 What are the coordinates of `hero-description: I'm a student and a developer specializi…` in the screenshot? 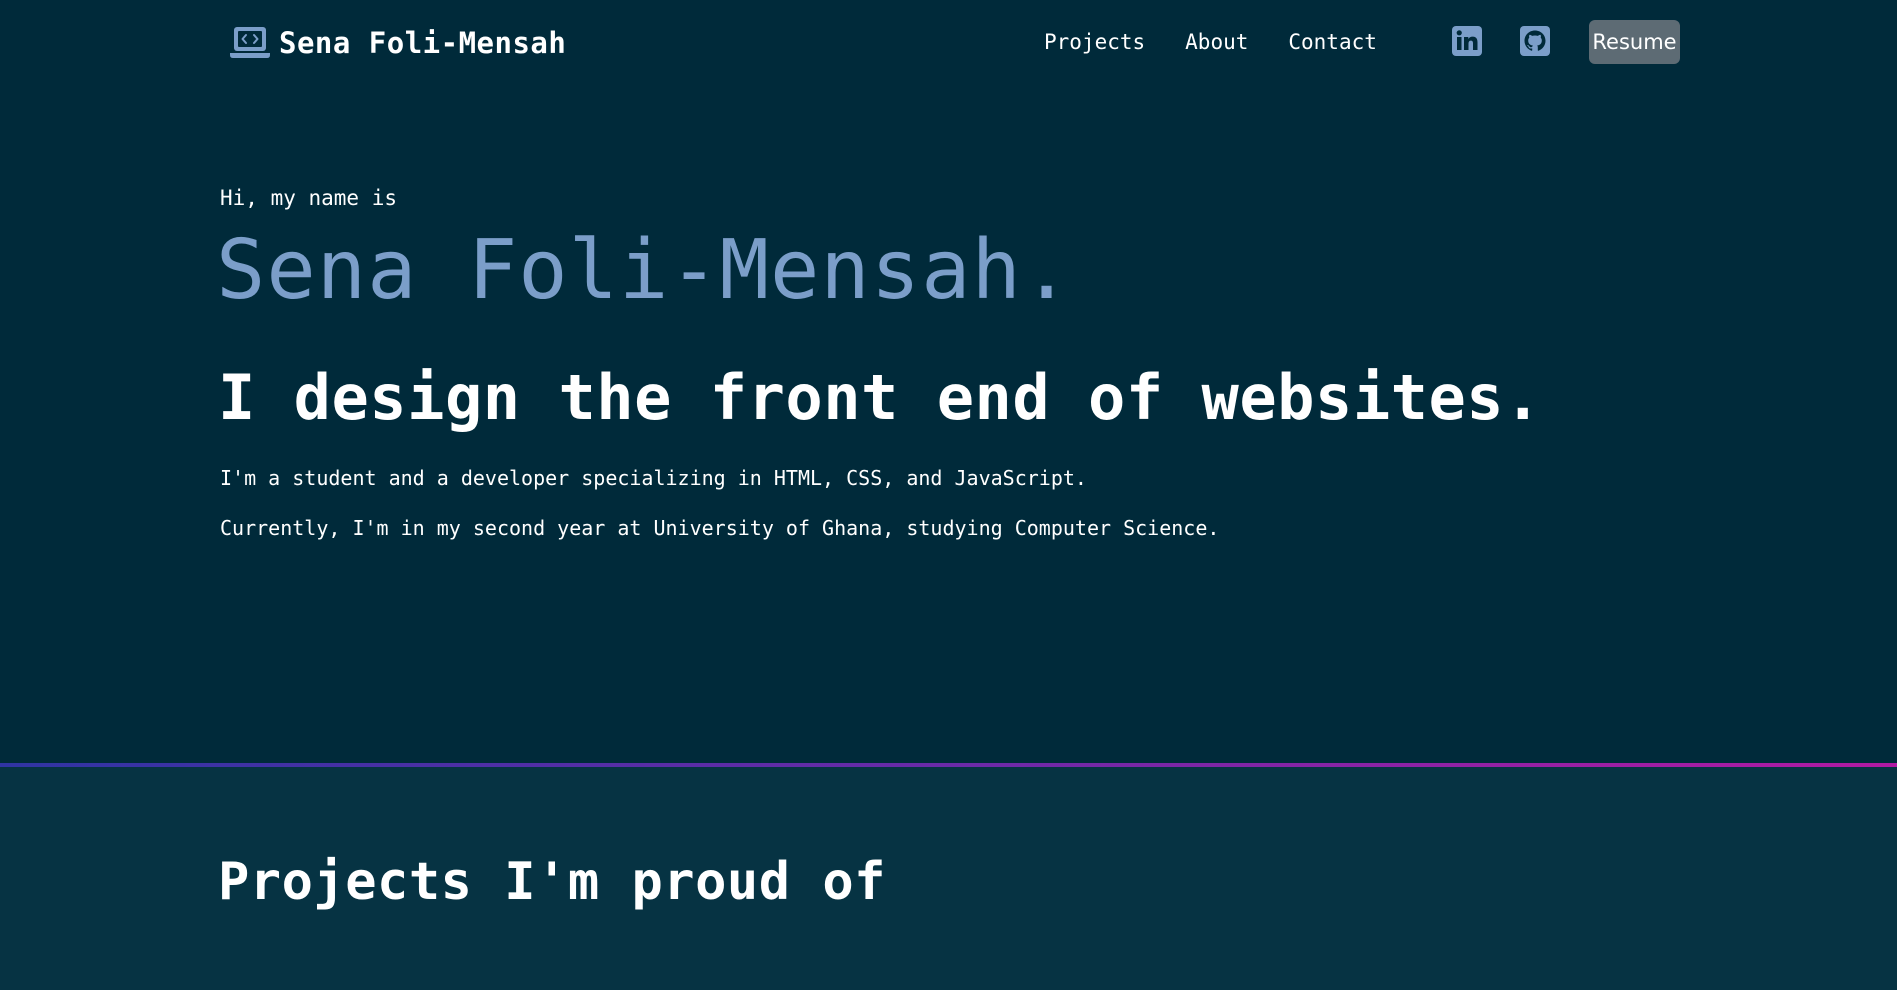 It's located at (653, 478).